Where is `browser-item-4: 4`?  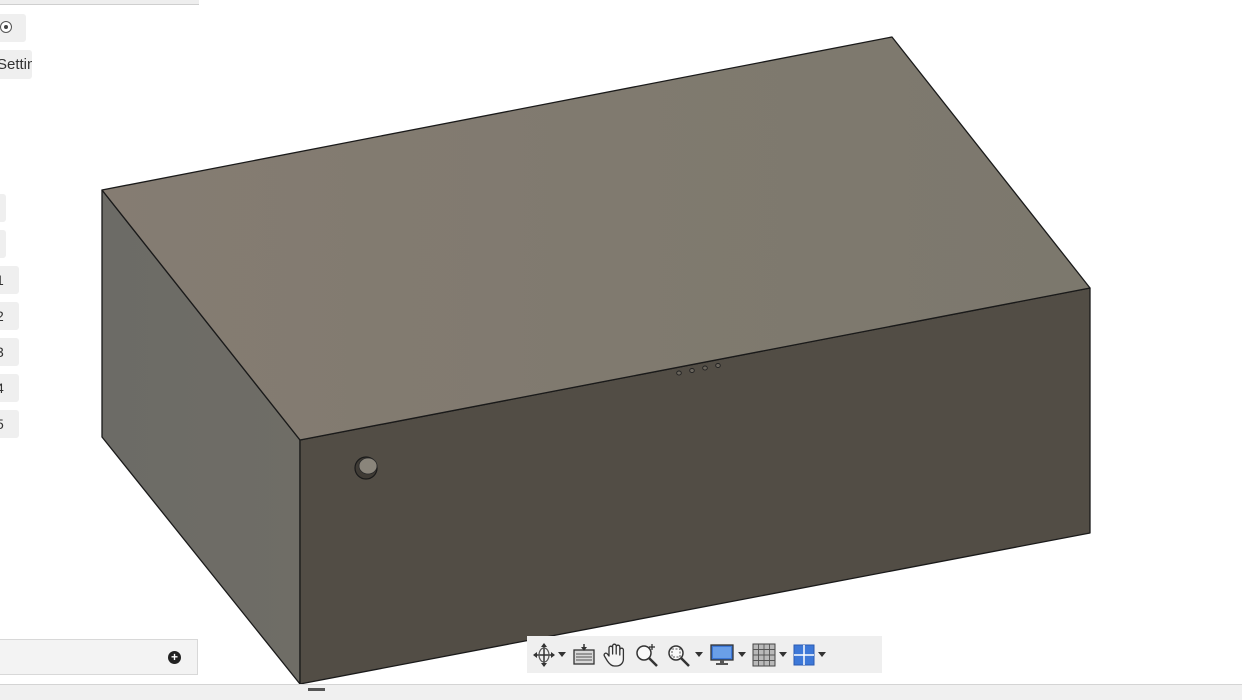
browser-item-4: 4 is located at coordinates (9, 388).